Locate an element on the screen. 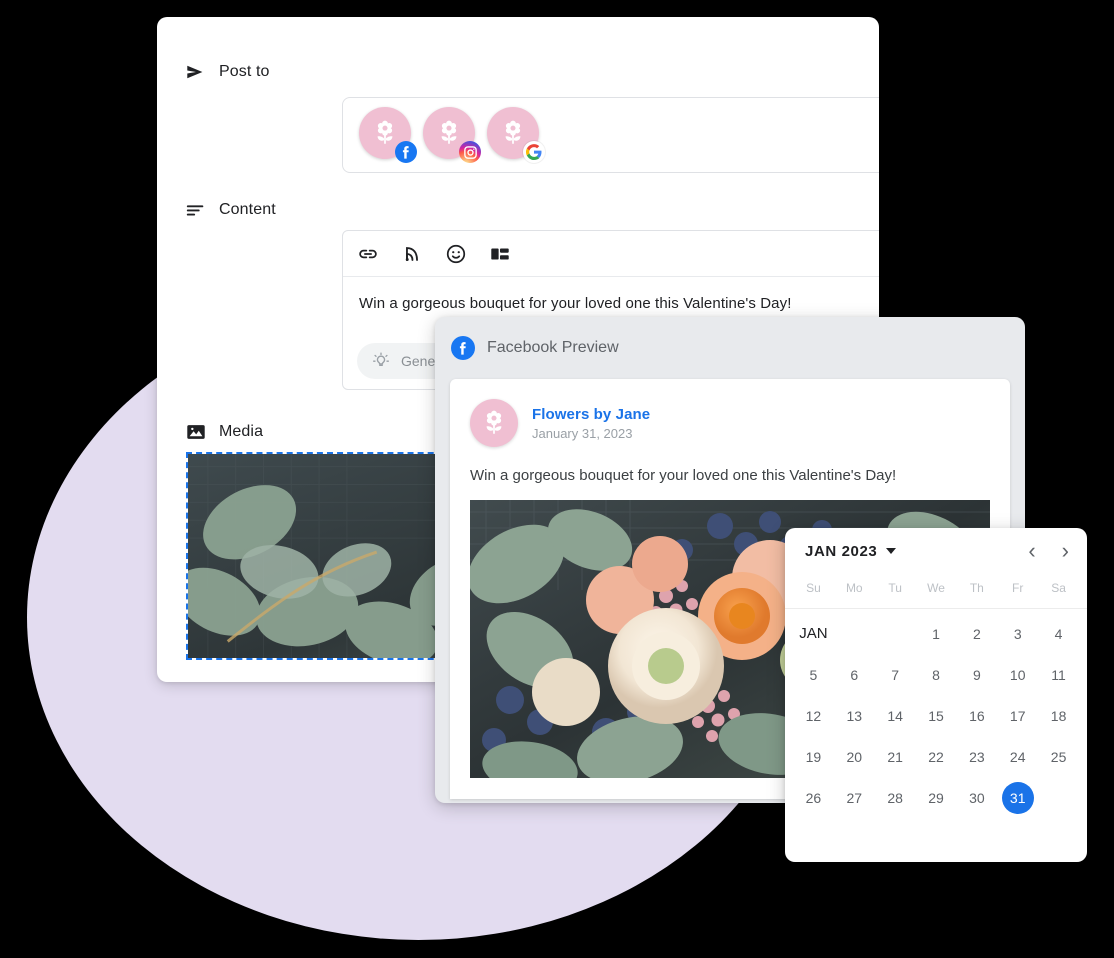 The height and width of the screenshot is (958, 1114). calendar-day: 4 is located at coordinates (1058, 633).